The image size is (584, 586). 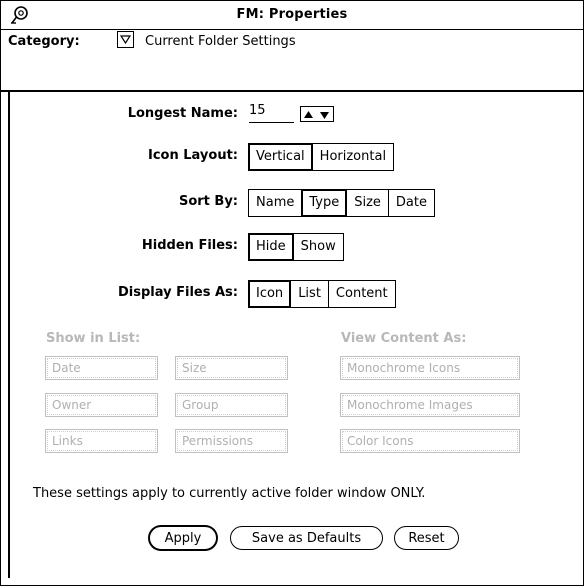 I want to click on title-bar: FM: Properties, so click(x=292, y=15).